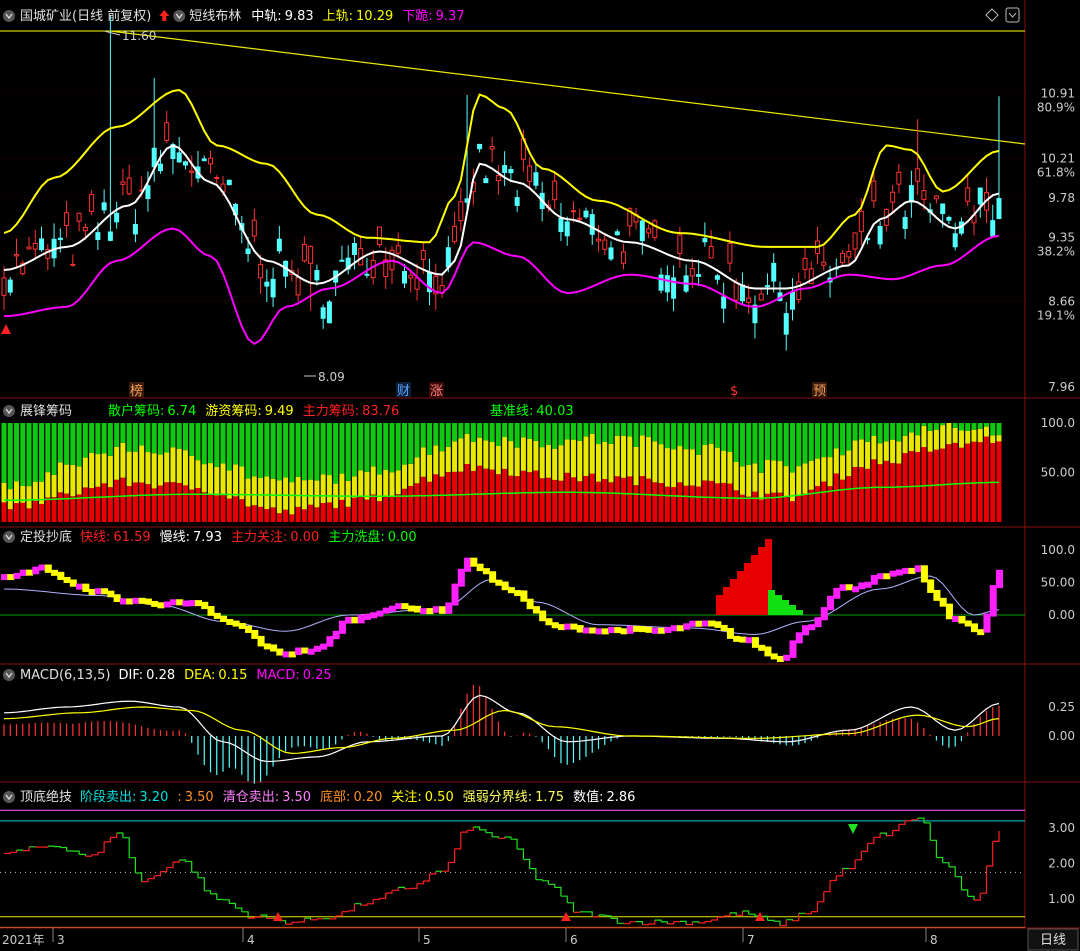 Image resolution: width=1080 pixels, height=951 pixels. What do you see at coordinates (1058, 583) in the screenshot?
I see `dingtou-axis-label: 50.00` at bounding box center [1058, 583].